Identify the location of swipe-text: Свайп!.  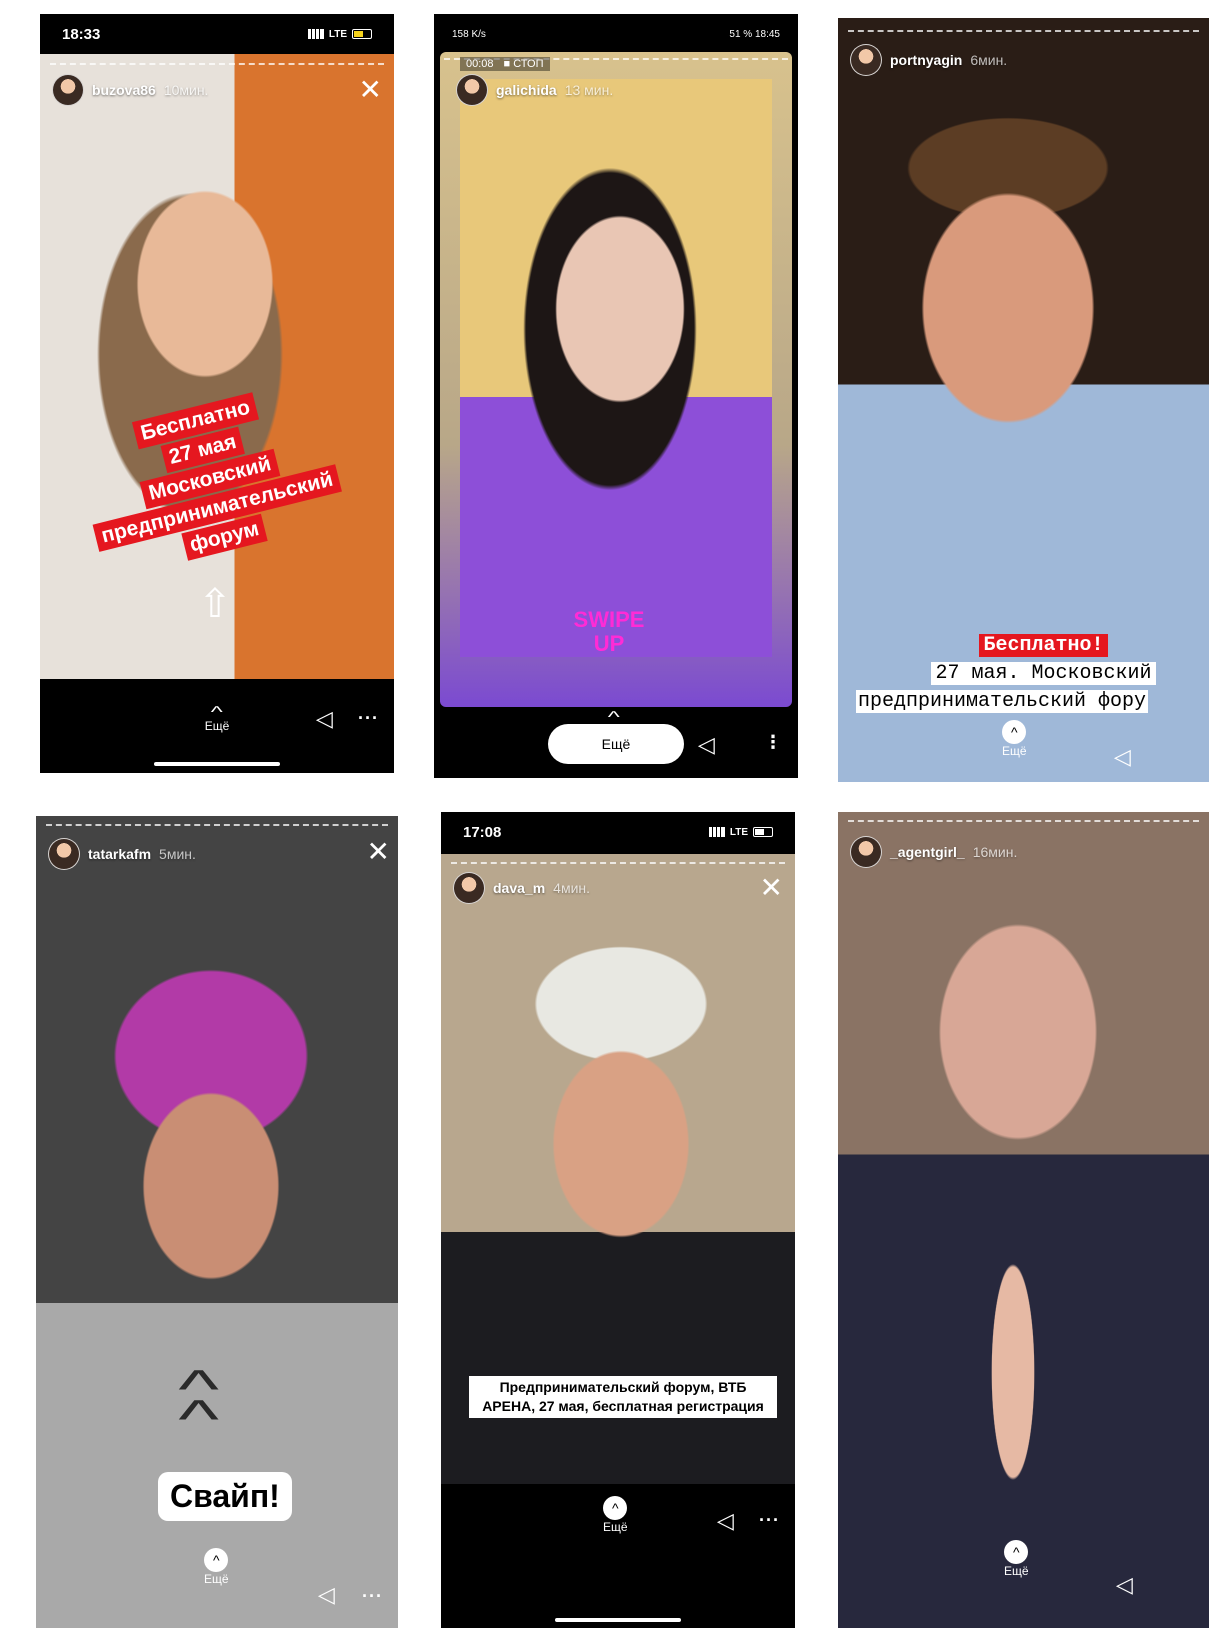
(225, 1496).